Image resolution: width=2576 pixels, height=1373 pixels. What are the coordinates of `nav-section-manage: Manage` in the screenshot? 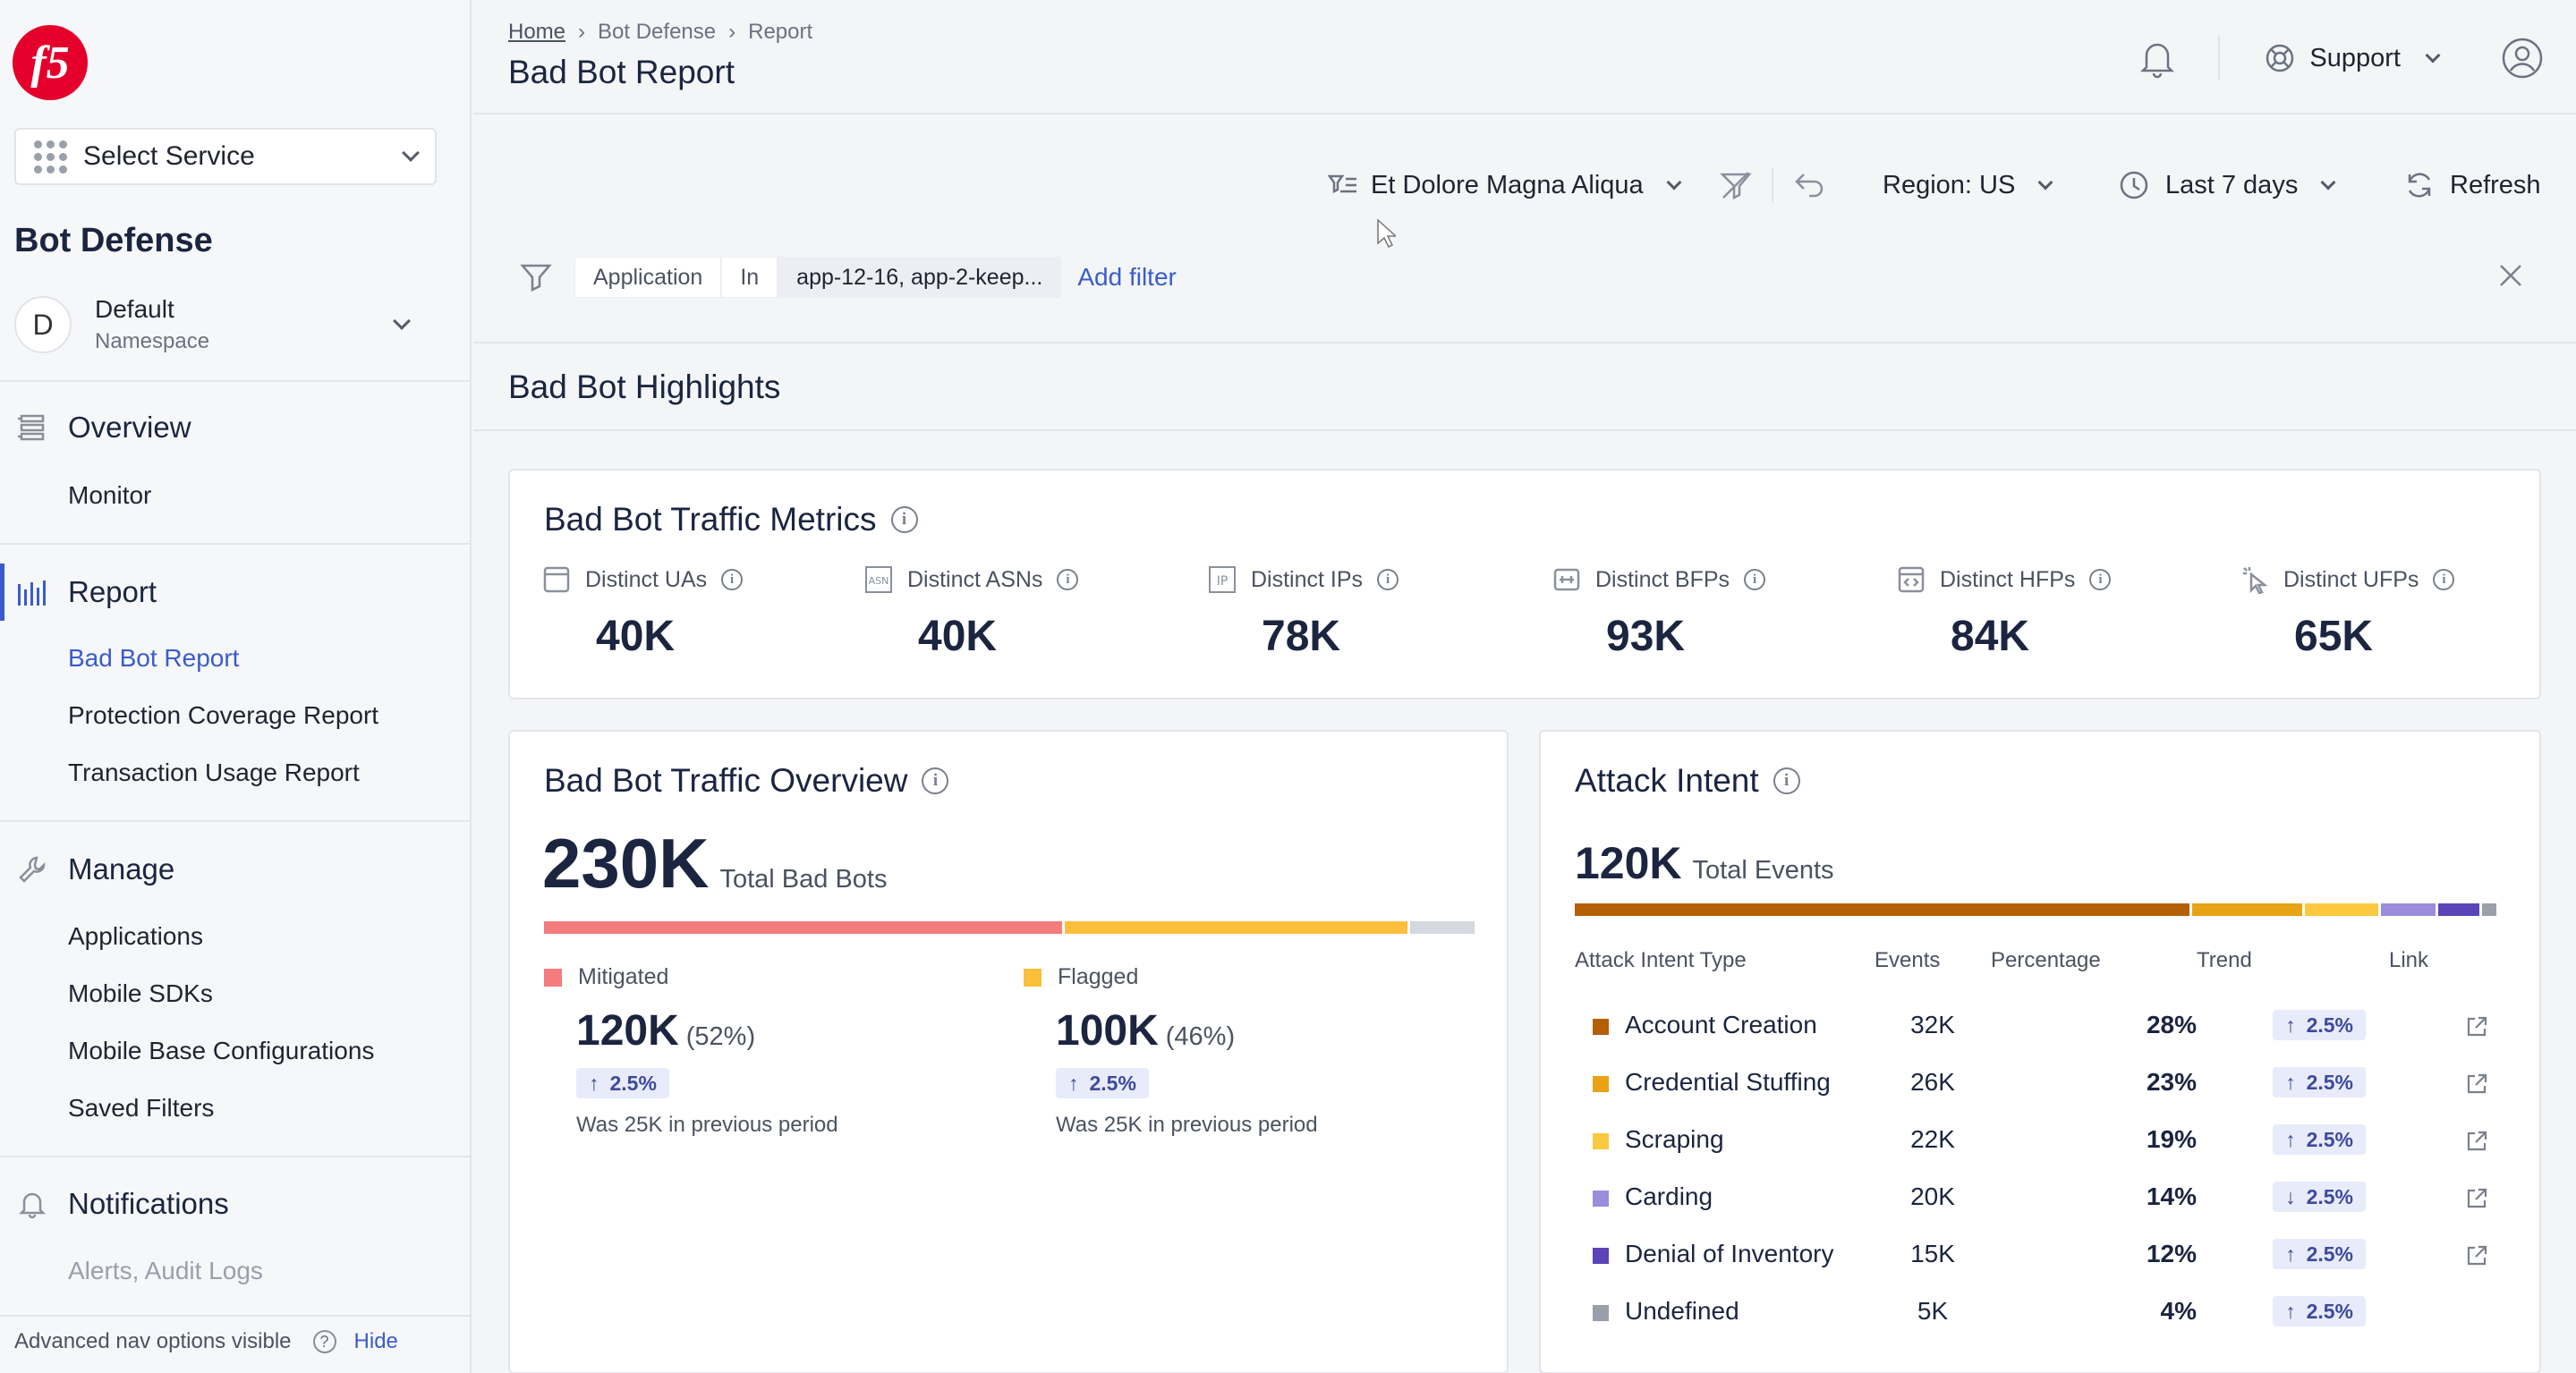 It's located at (94, 869).